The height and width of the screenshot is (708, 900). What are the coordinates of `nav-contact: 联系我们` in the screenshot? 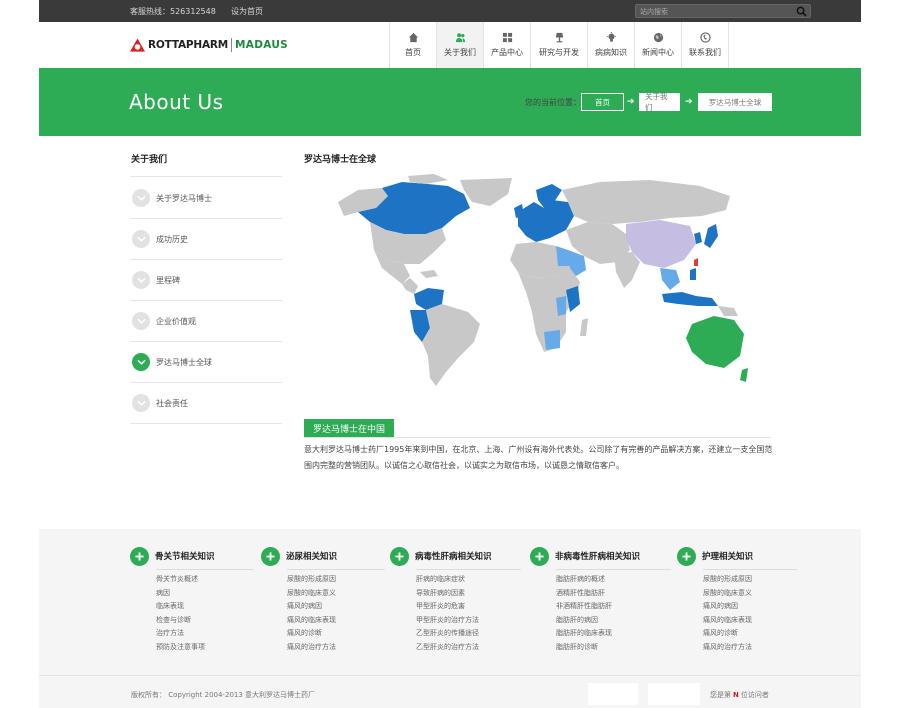 It's located at (705, 45).